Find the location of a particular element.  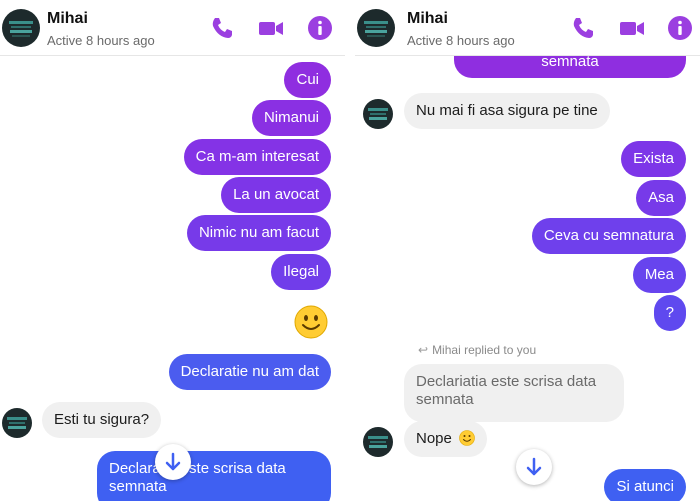

message-bubble-sent: Ilegal is located at coordinates (301, 272).